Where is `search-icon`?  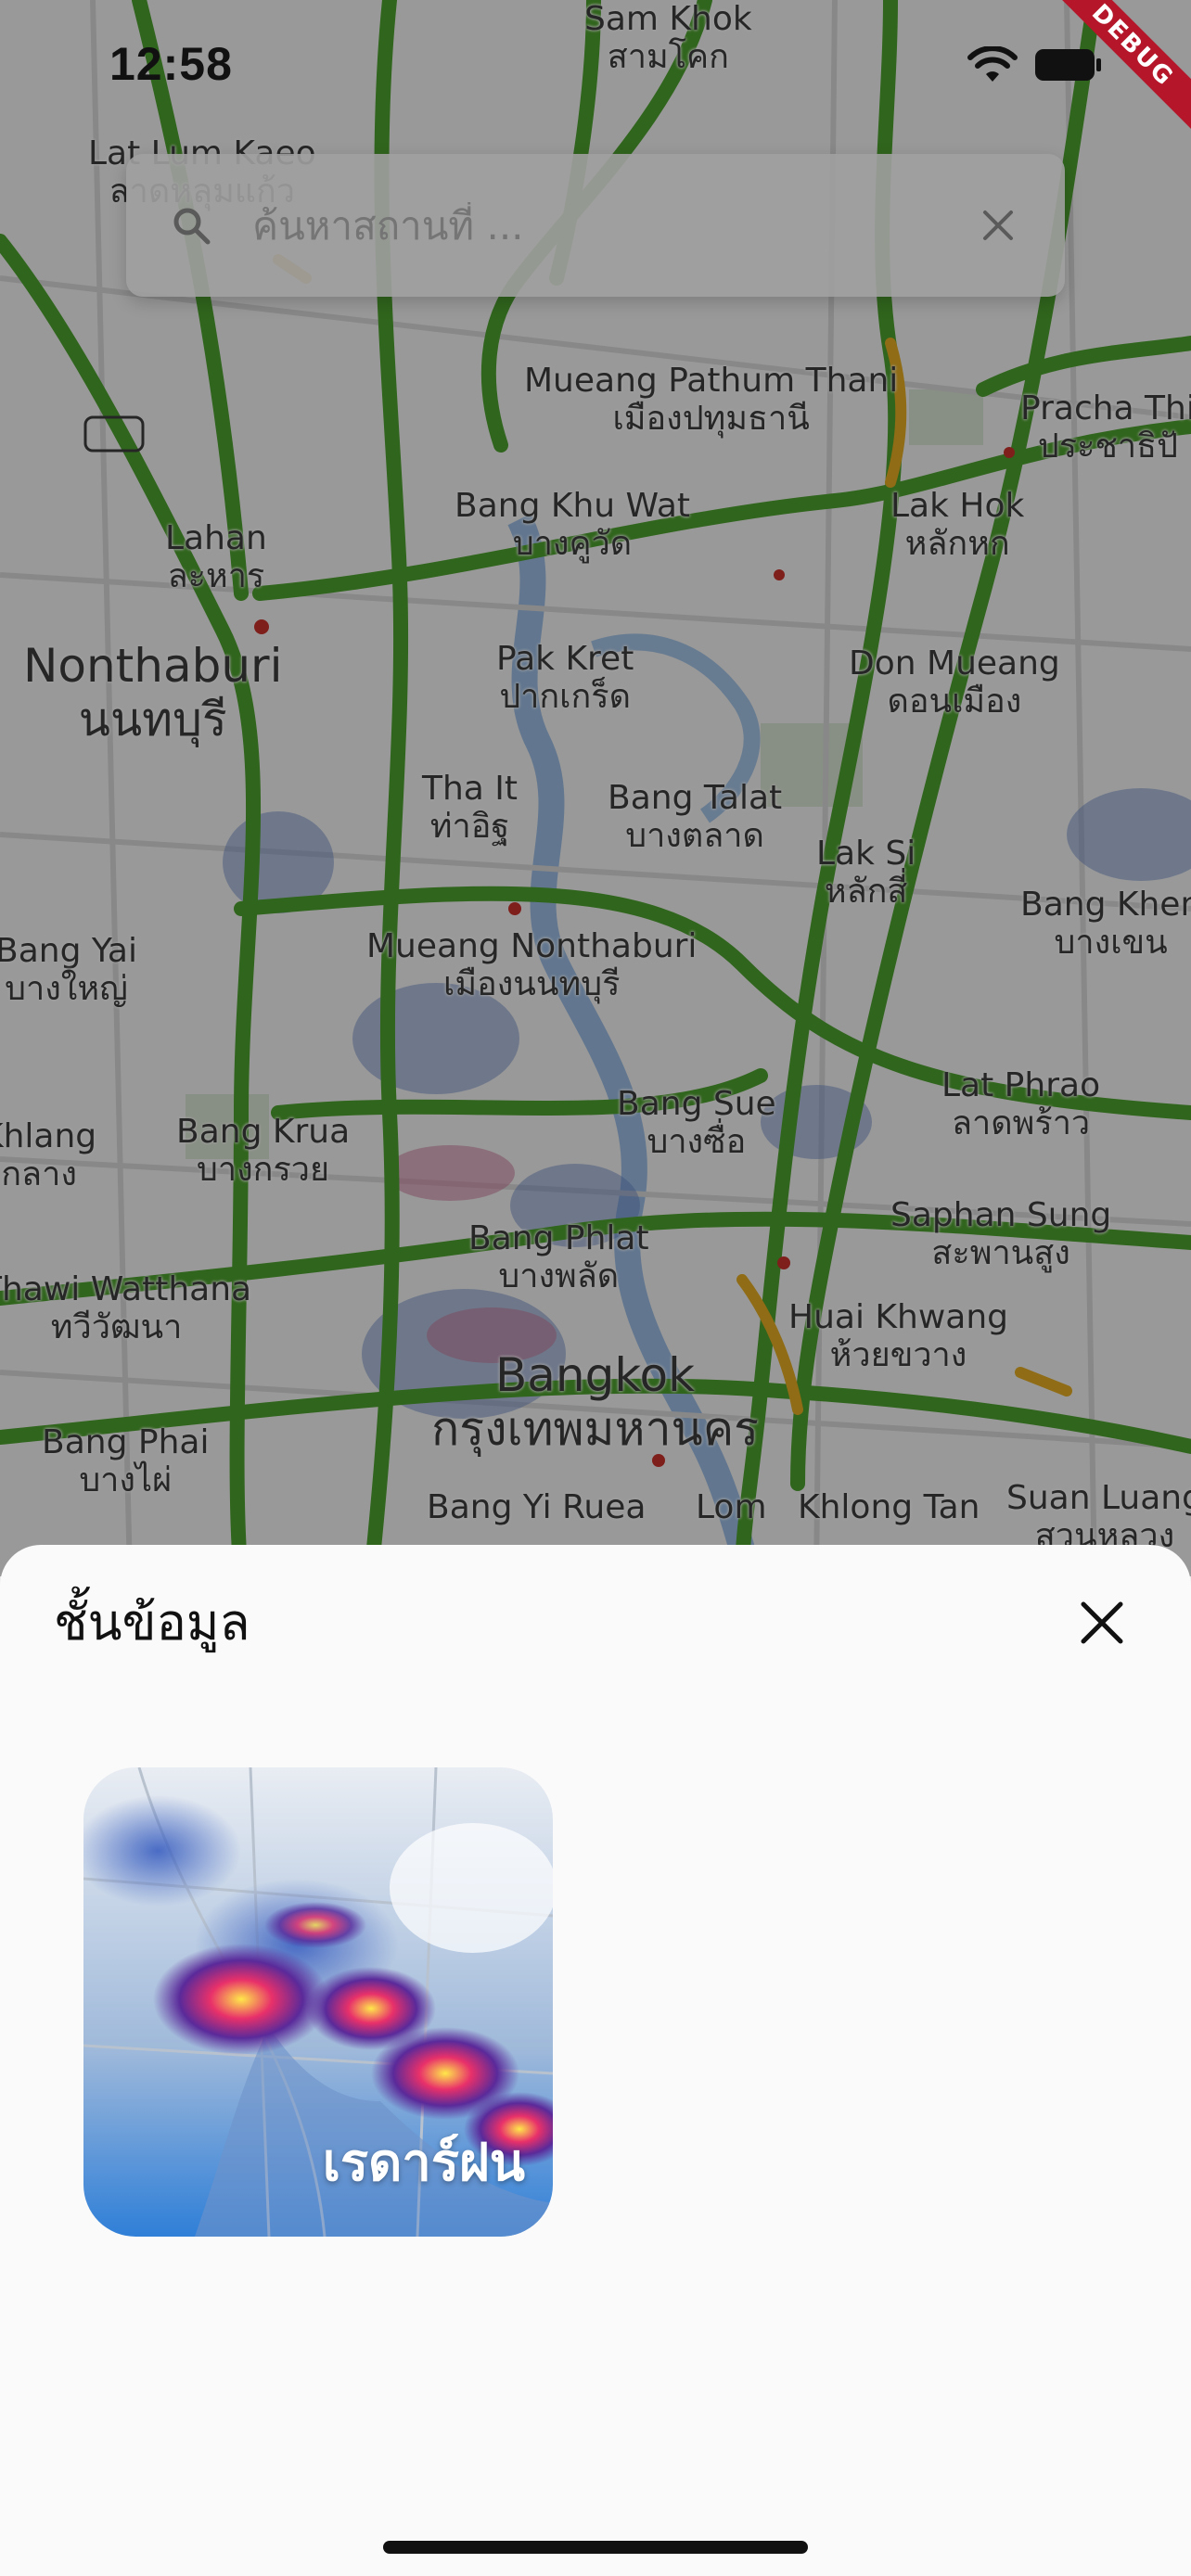 search-icon is located at coordinates (192, 227).